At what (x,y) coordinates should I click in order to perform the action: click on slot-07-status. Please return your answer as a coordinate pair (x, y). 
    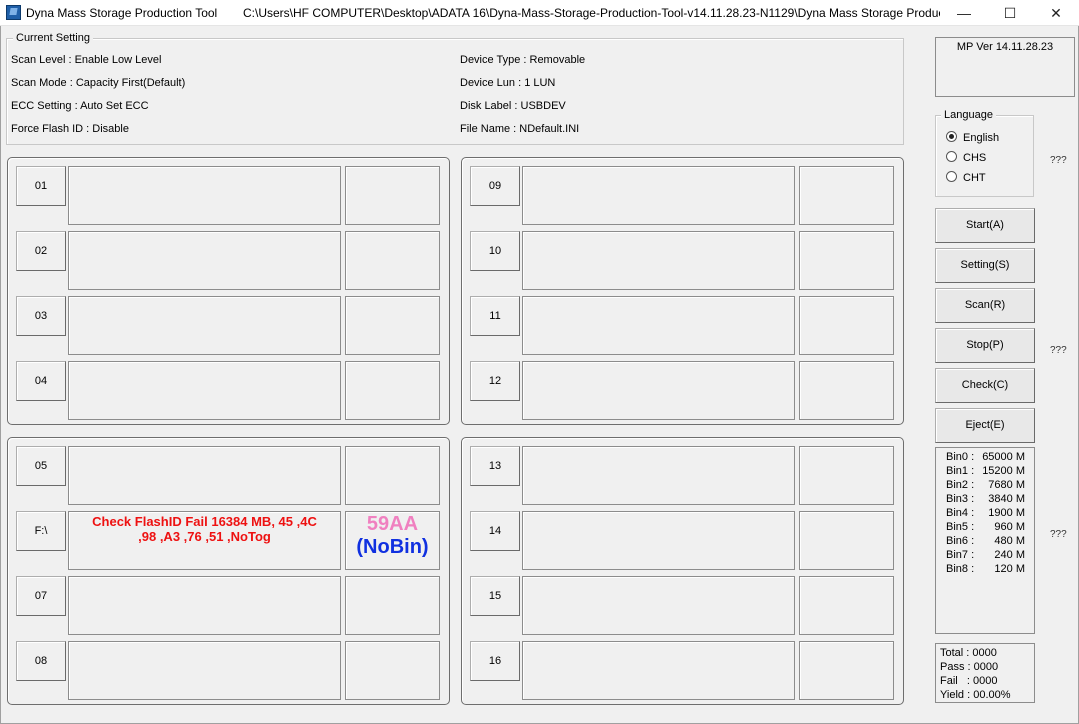
    Looking at the image, I should click on (204, 605).